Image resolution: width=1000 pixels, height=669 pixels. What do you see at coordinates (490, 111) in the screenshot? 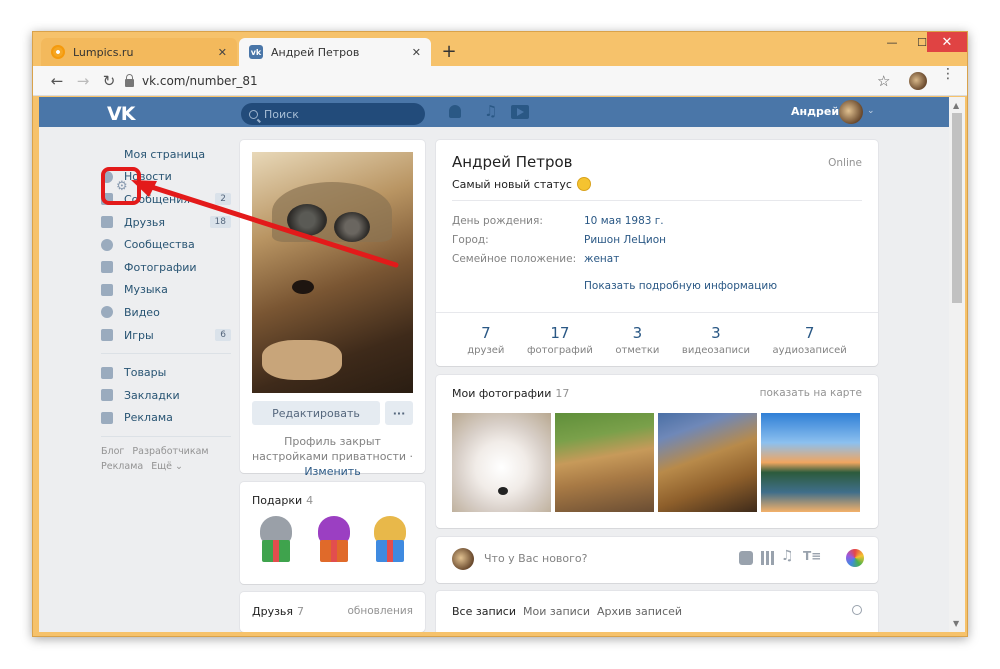
I see `music-note-icon: ♫` at bounding box center [490, 111].